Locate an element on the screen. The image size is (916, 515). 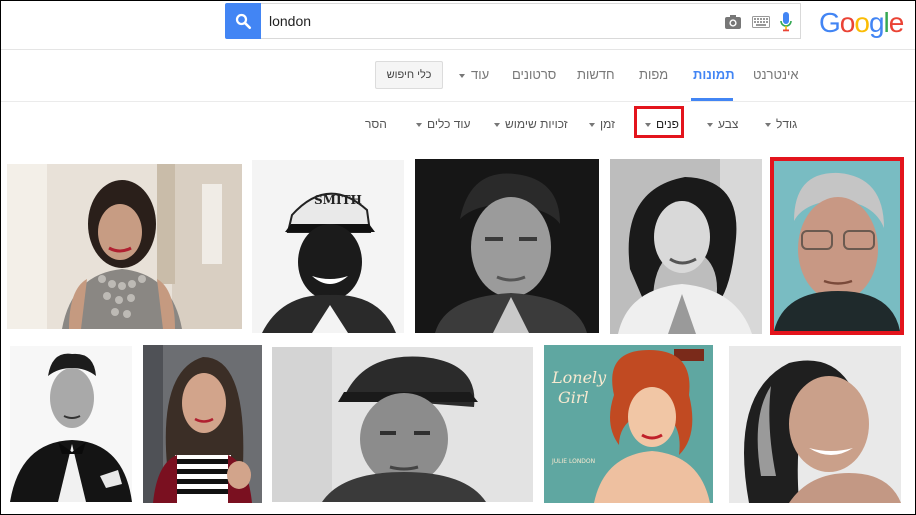
search-input is located at coordinates (489, 21).